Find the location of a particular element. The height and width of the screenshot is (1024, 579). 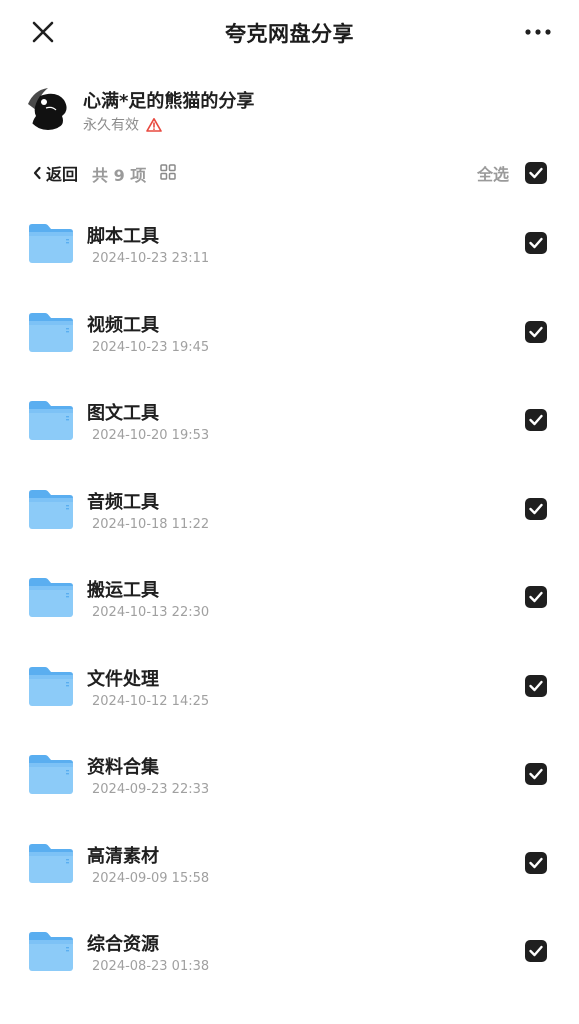

file-time: 2024-10-13 22:30 is located at coordinates (151, 612).